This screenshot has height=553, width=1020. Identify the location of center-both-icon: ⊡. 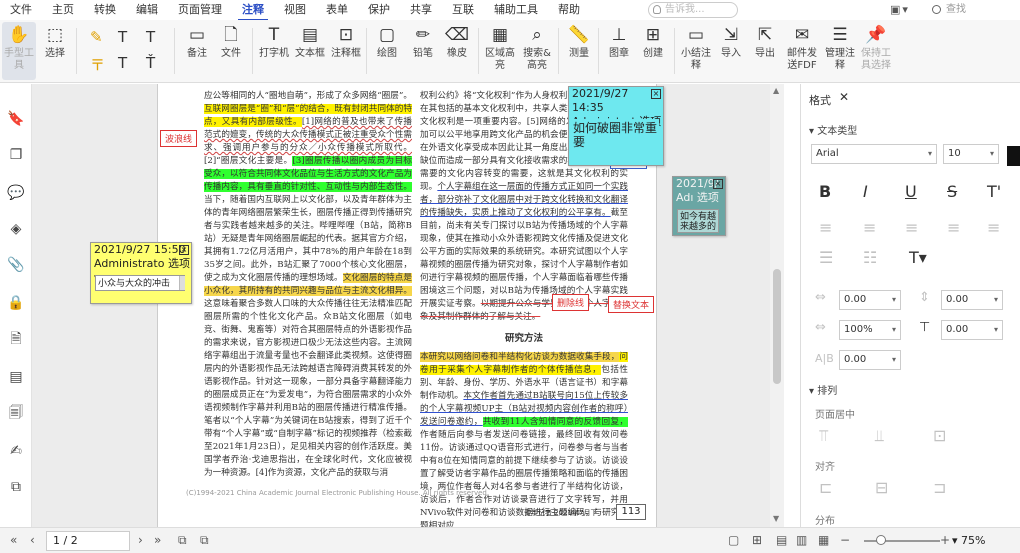
(939, 435).